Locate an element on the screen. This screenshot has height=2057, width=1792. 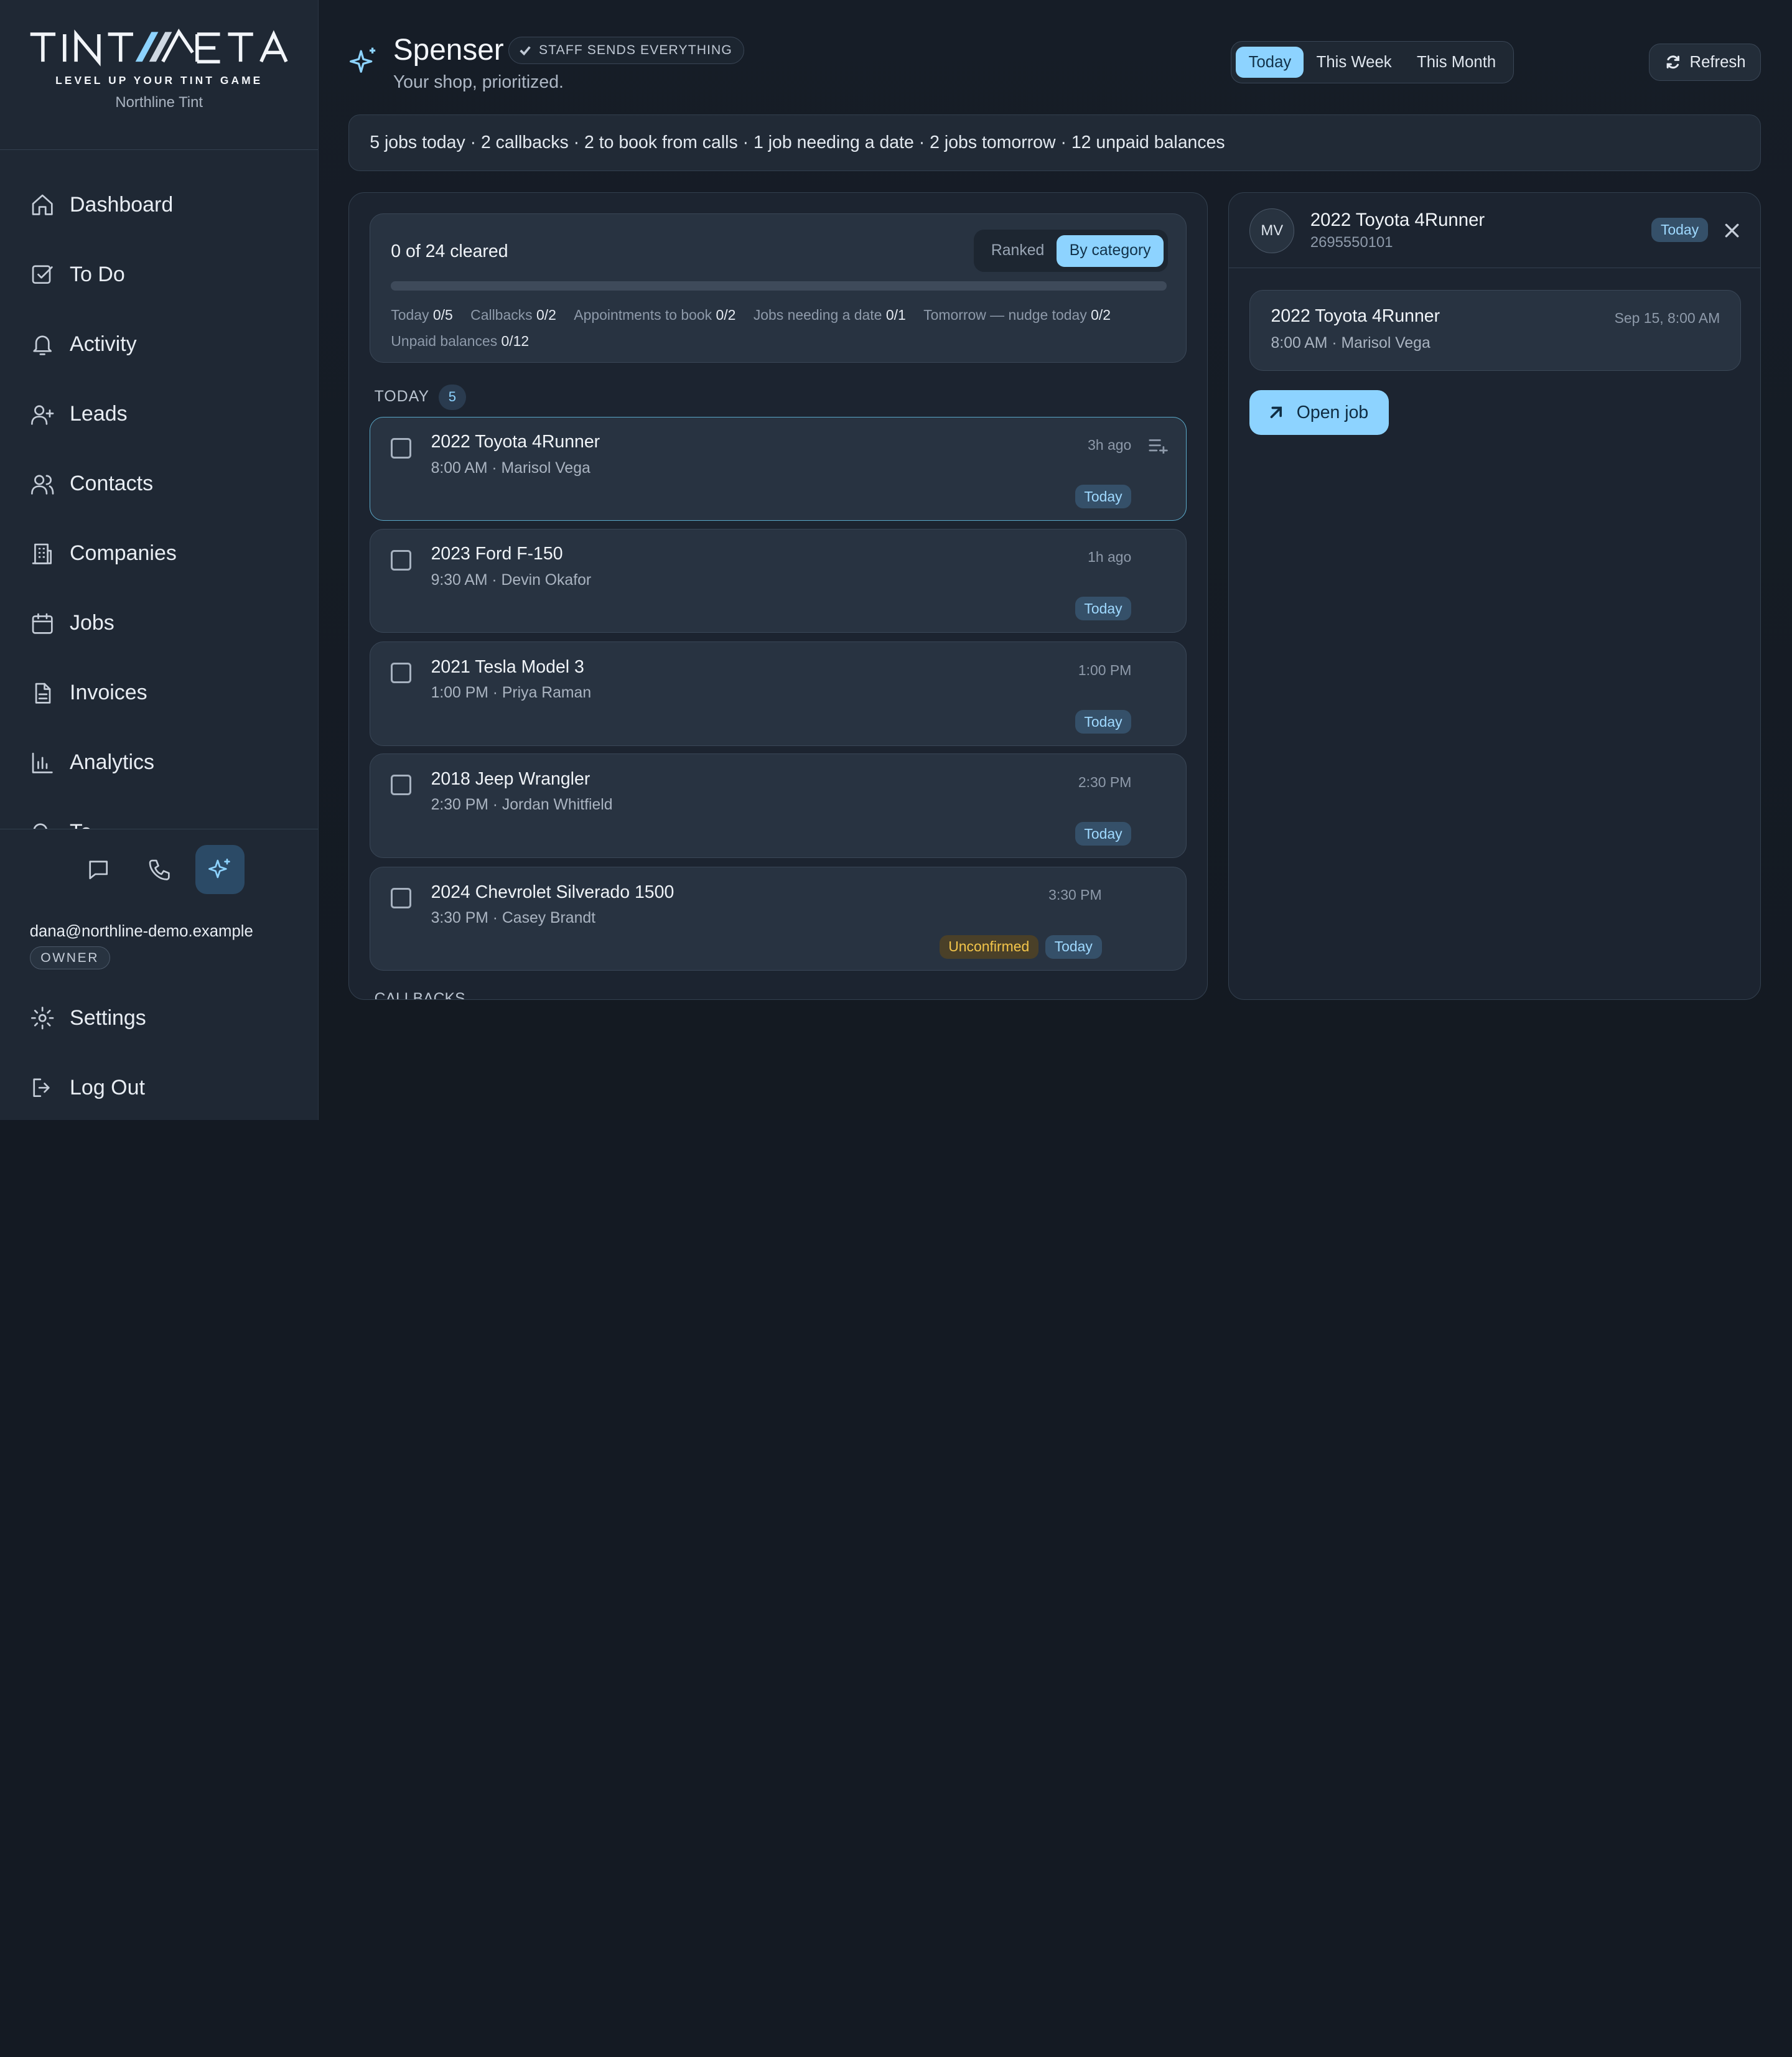
page-subtitle: Your shop, prioritized. is located at coordinates (479, 82).